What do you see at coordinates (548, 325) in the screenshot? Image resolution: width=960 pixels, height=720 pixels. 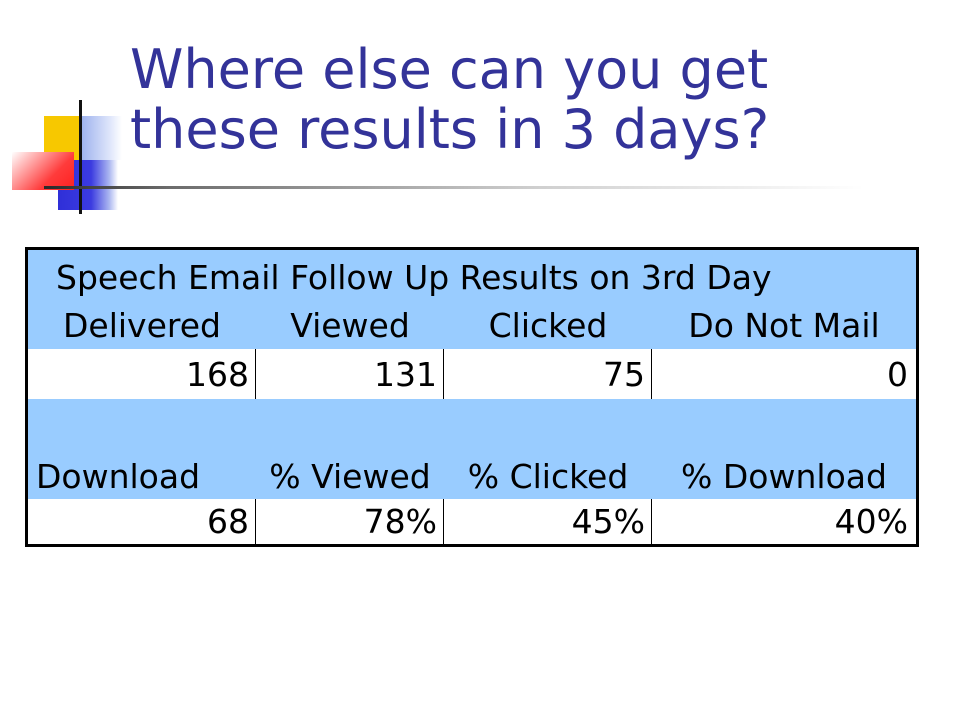 I see `header-clicked: Clicked` at bounding box center [548, 325].